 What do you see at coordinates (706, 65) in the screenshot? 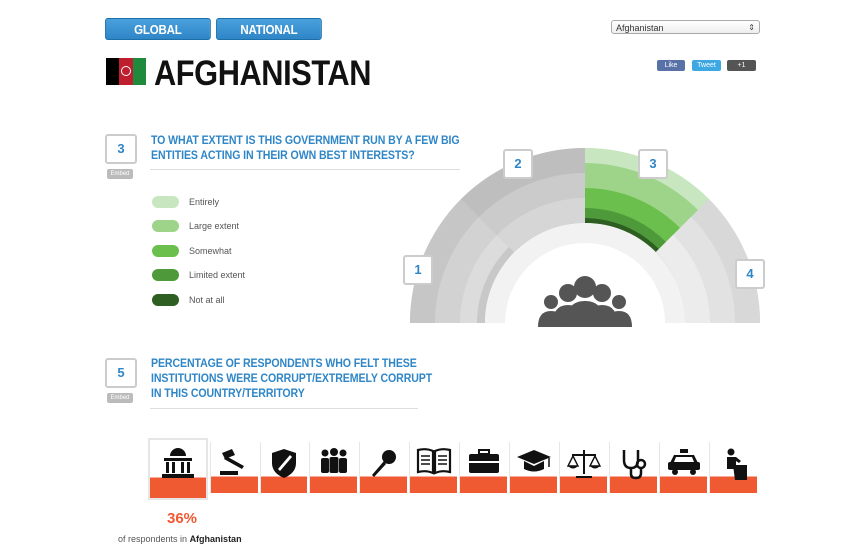
I see `tweet-button: Tweet` at bounding box center [706, 65].